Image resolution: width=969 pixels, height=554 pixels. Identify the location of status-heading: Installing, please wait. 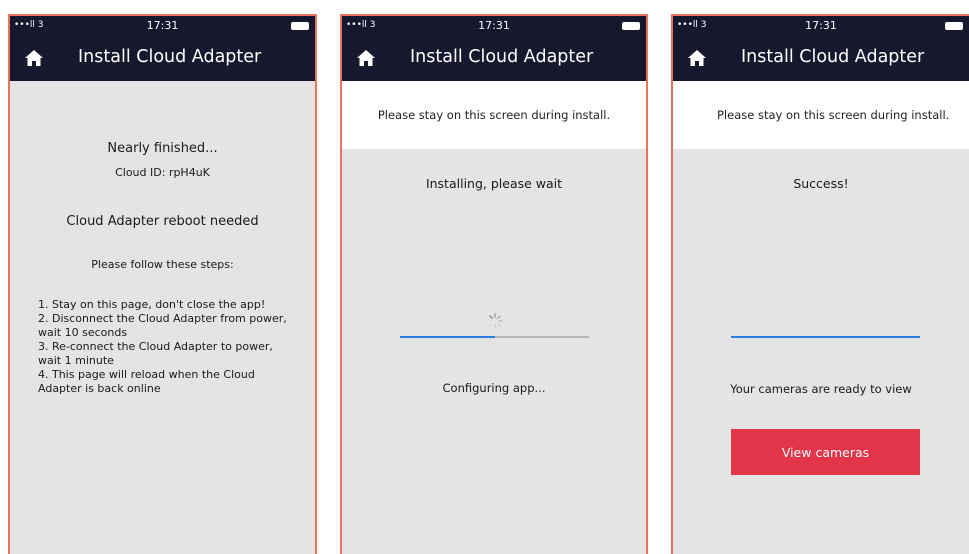
(494, 183).